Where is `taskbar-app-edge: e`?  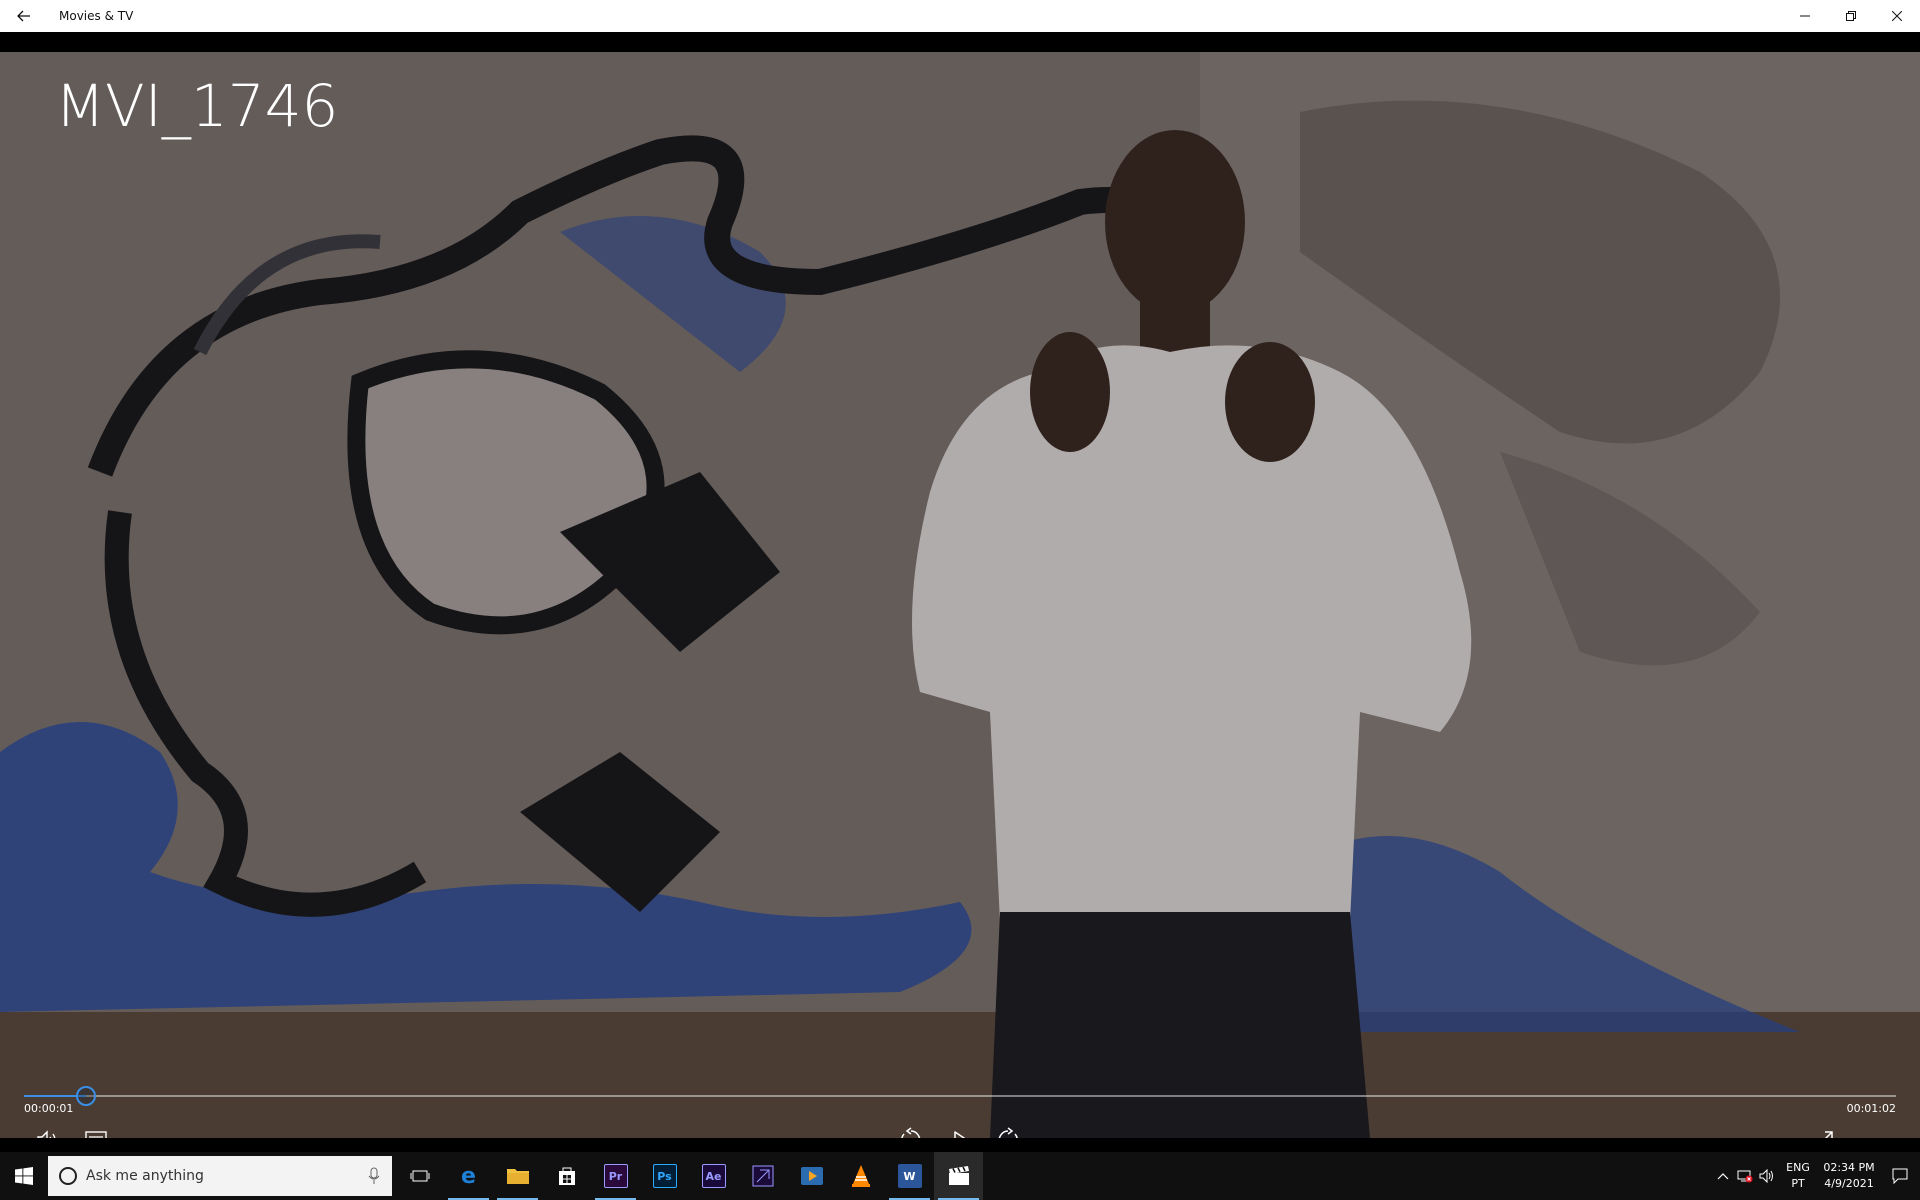 taskbar-app-edge: e is located at coordinates (468, 1176).